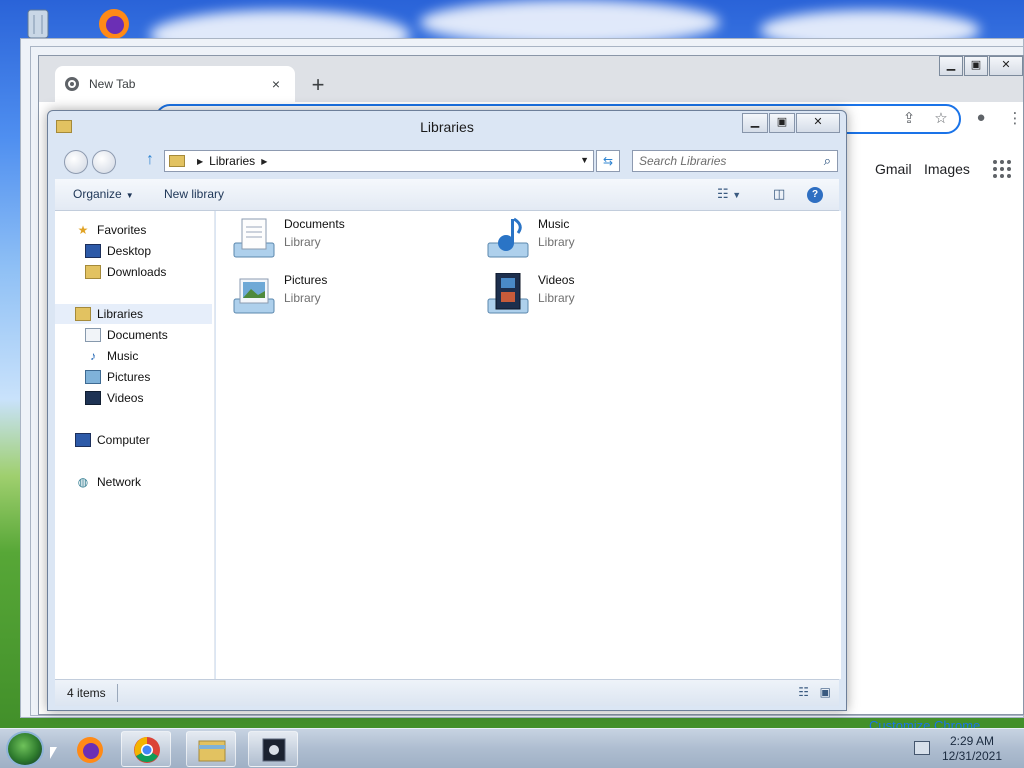 This screenshot has height=768, width=1024. Describe the element at coordinates (146, 749) in the screenshot. I see `taskbar-chrome-icon` at that location.